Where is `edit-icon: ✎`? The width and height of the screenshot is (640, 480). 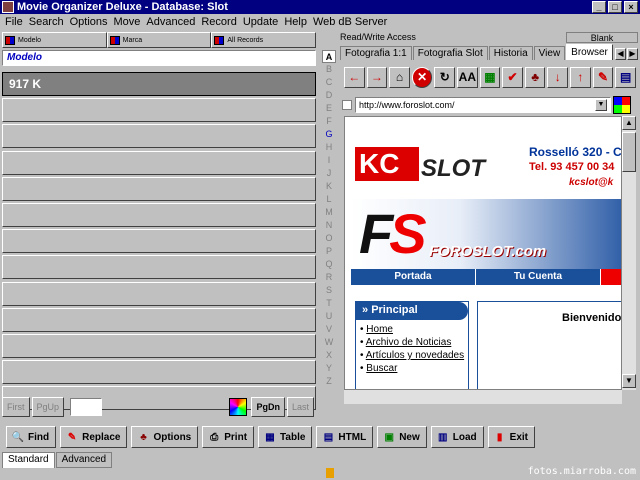
edit-icon: ✎ is located at coordinates (603, 77).